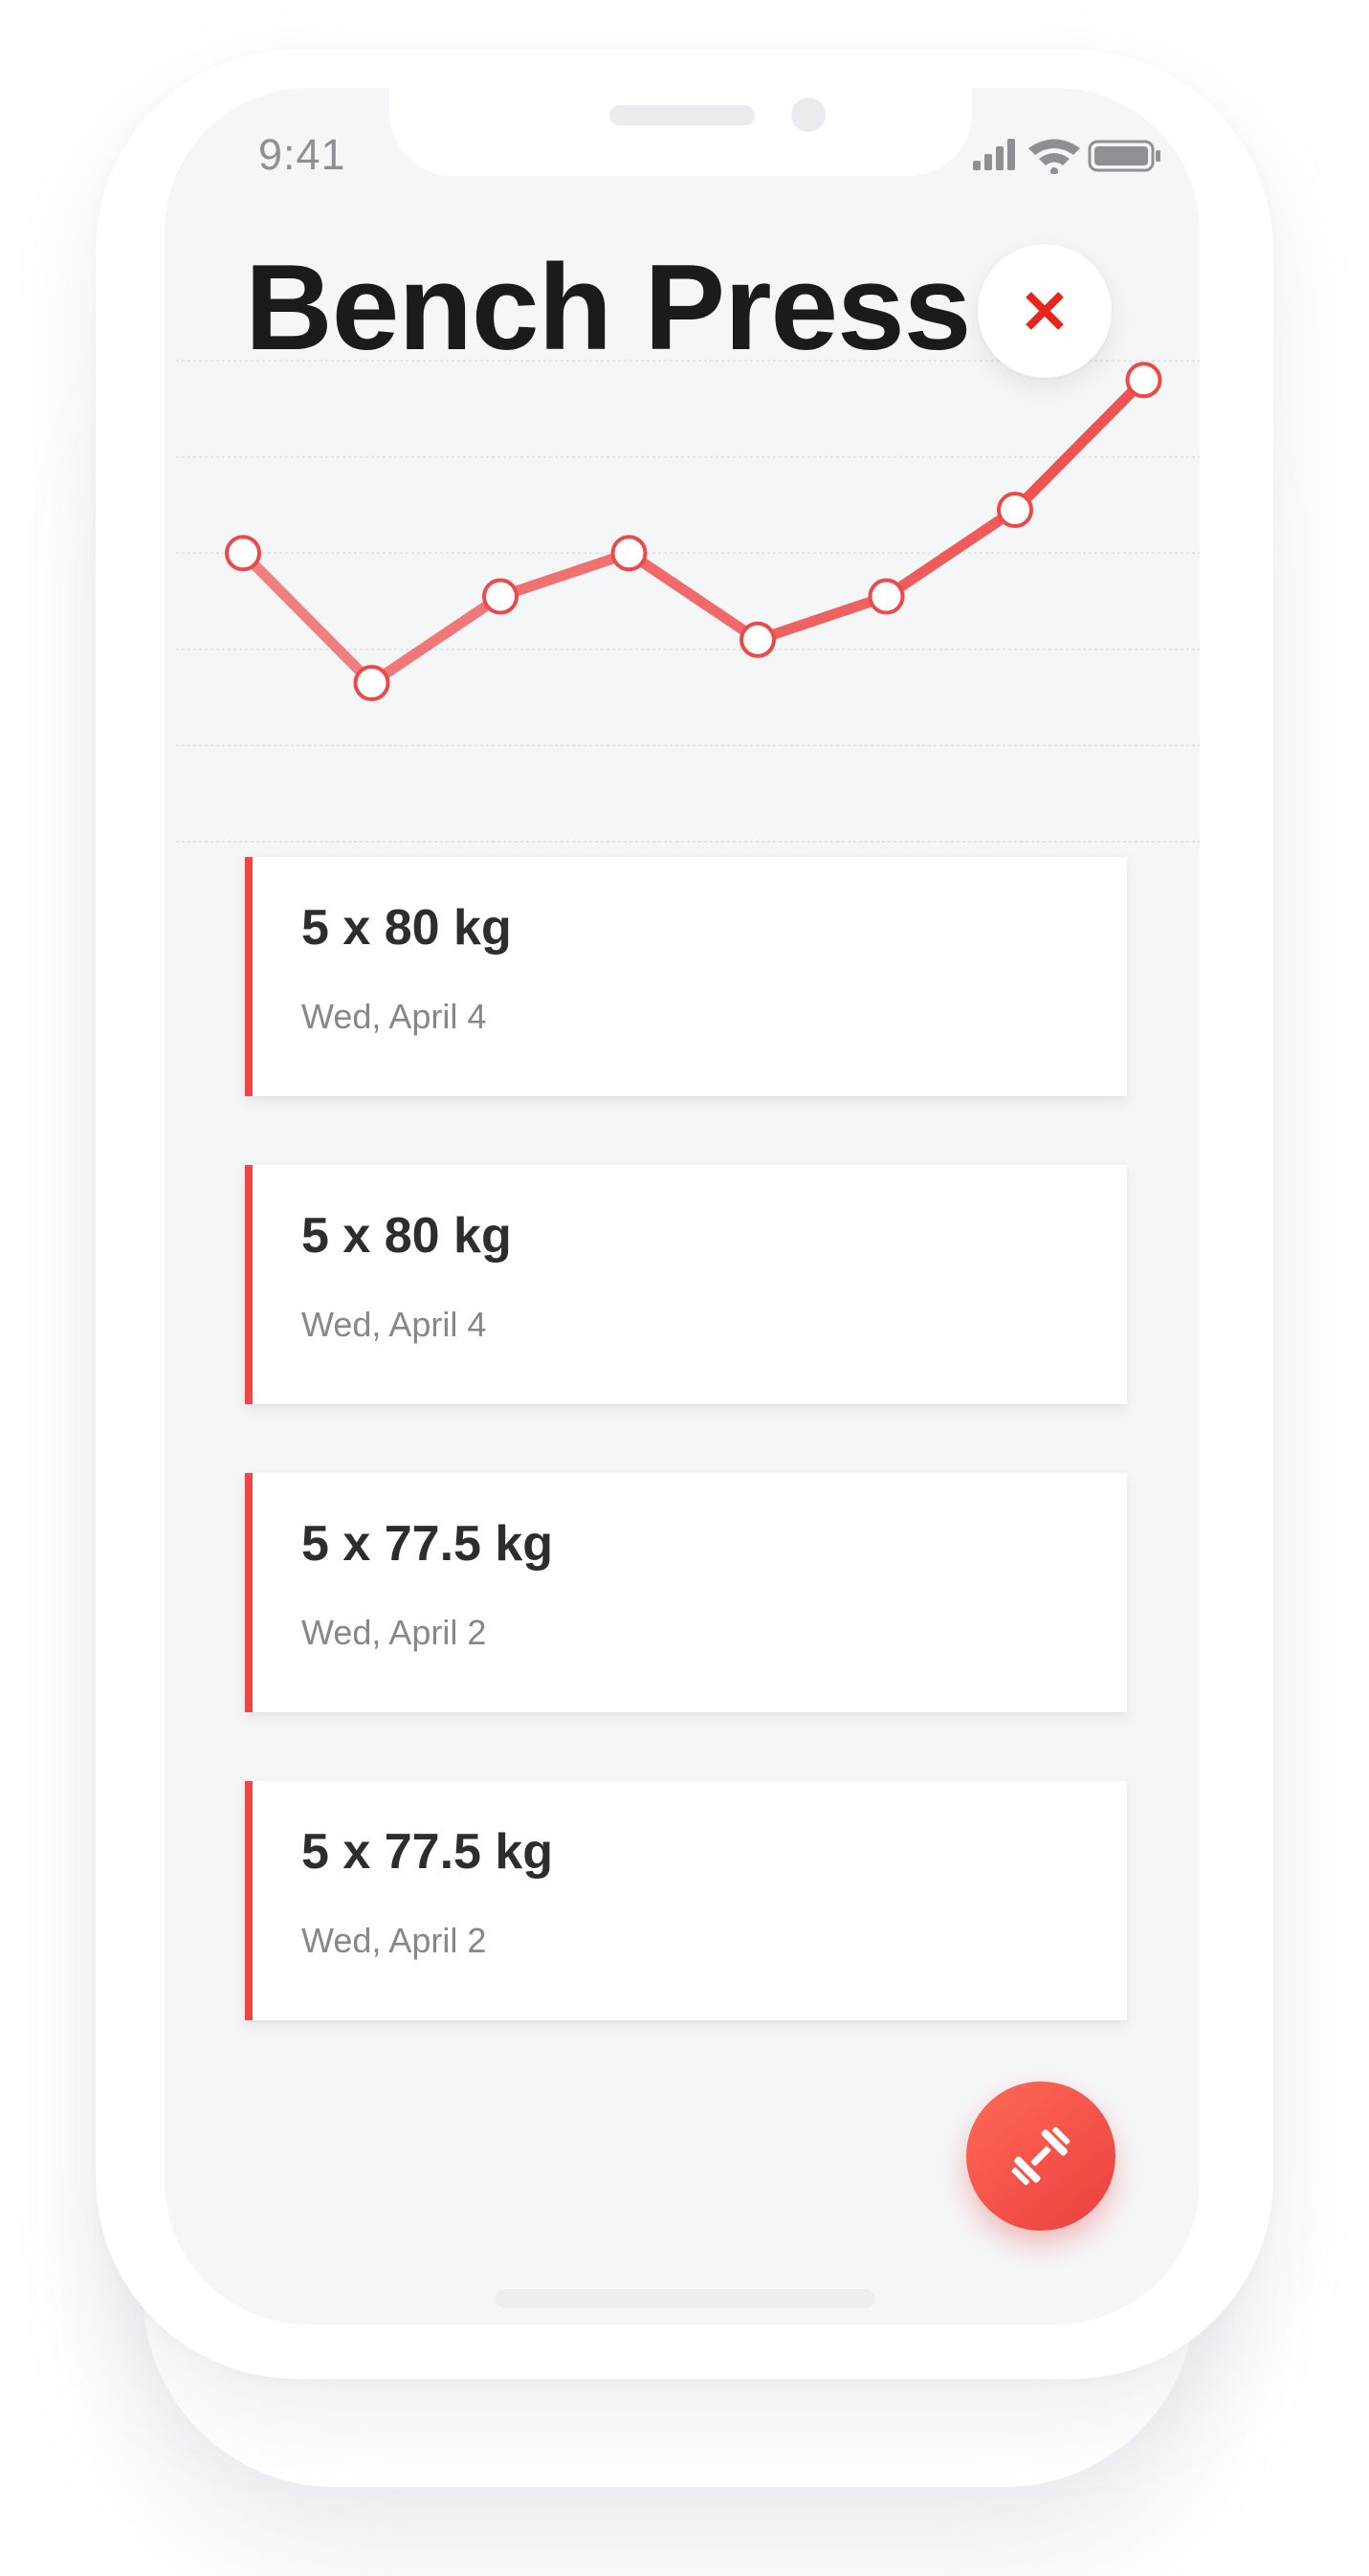  I want to click on wifi-icon, so click(1054, 156).